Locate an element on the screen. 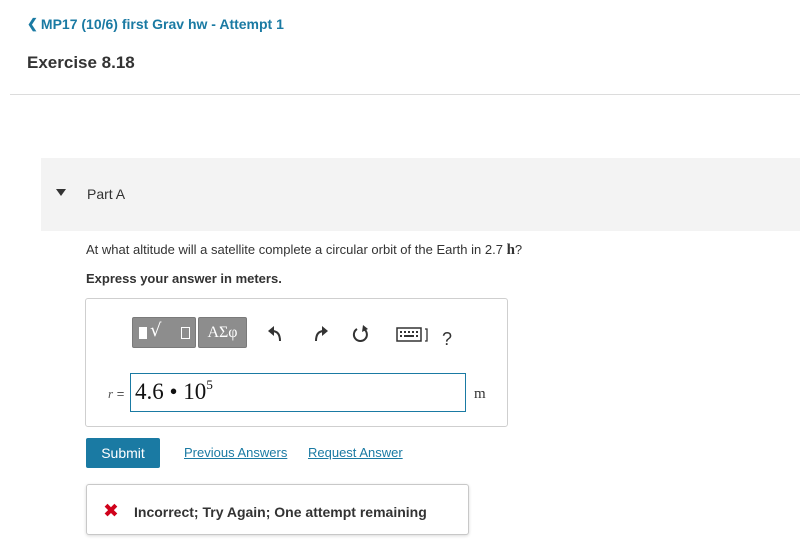  answer-variable-label: r = is located at coordinates (116, 394).